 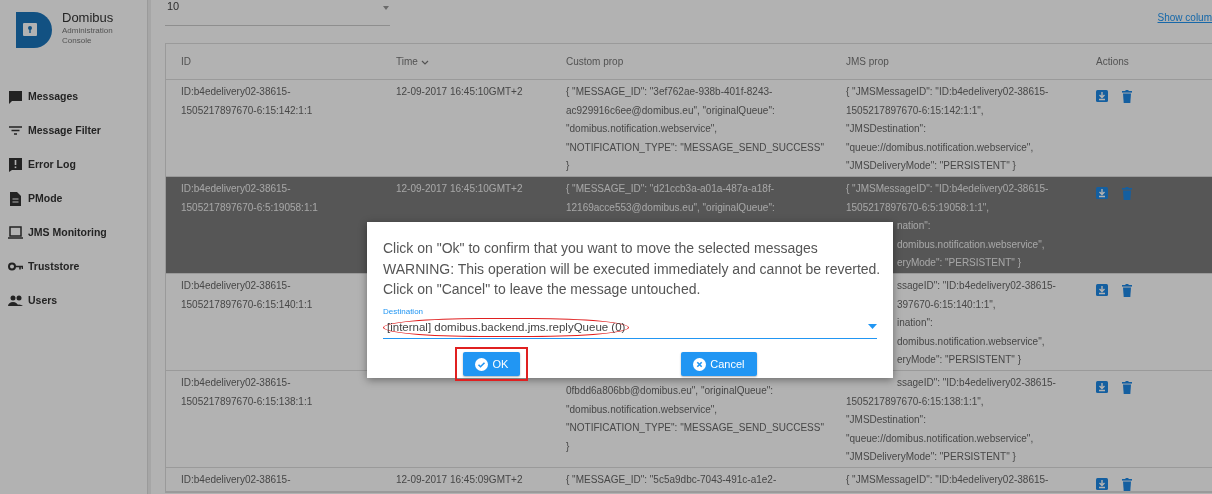 I want to click on table-cell-line: { "MESSAGE_ID": "d21ccb3a-a01a-487a-a18f-, so click(x=670, y=188).